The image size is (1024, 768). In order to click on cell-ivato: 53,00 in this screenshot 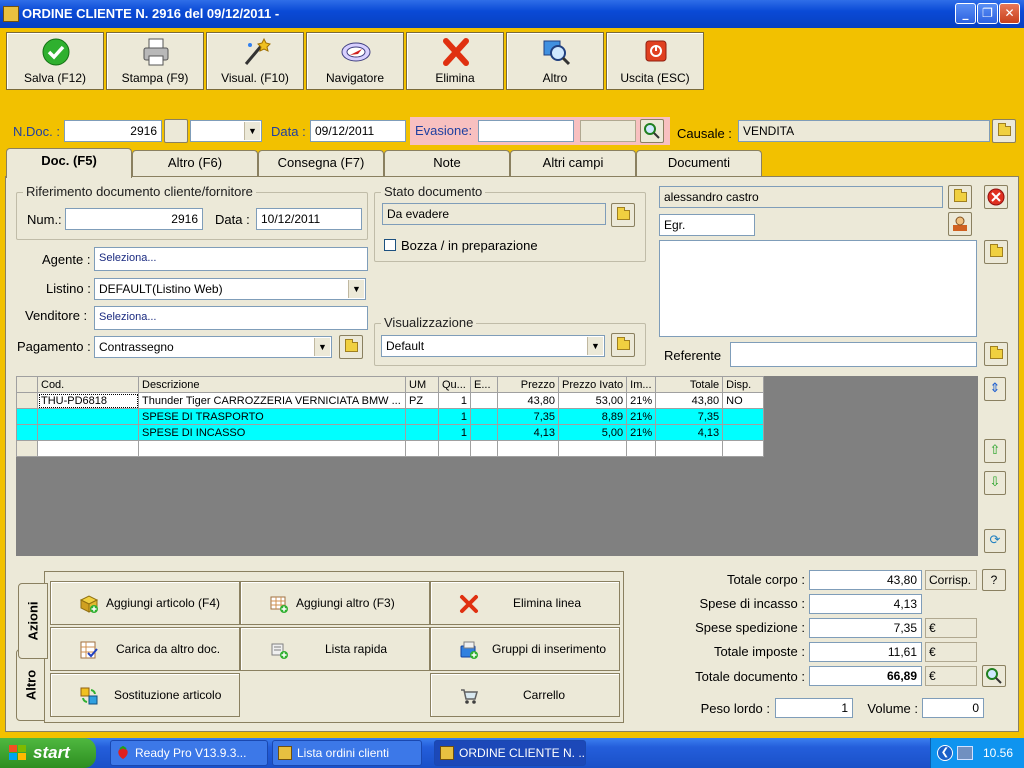, I will do `click(592, 400)`.